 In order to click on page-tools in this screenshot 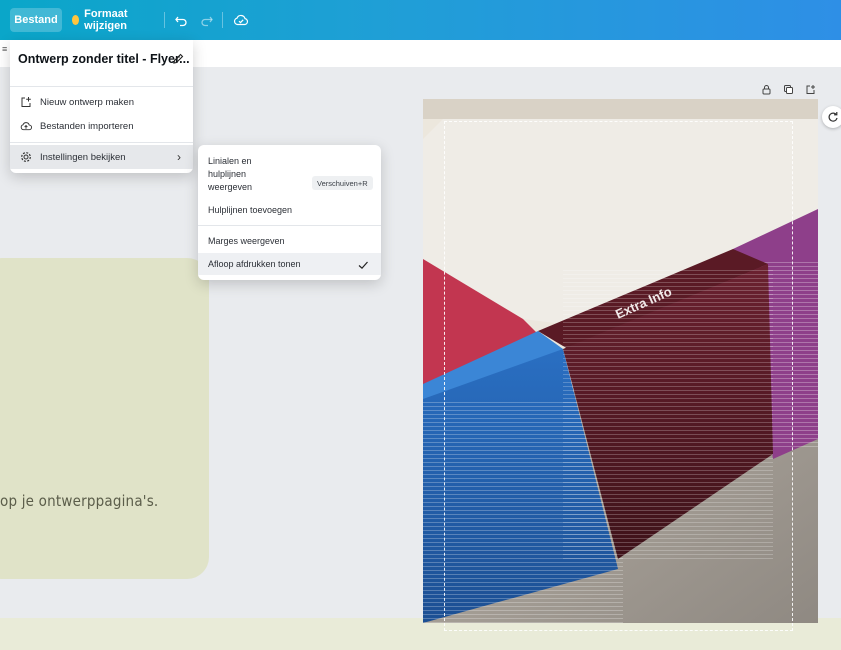, I will do `click(788, 89)`.